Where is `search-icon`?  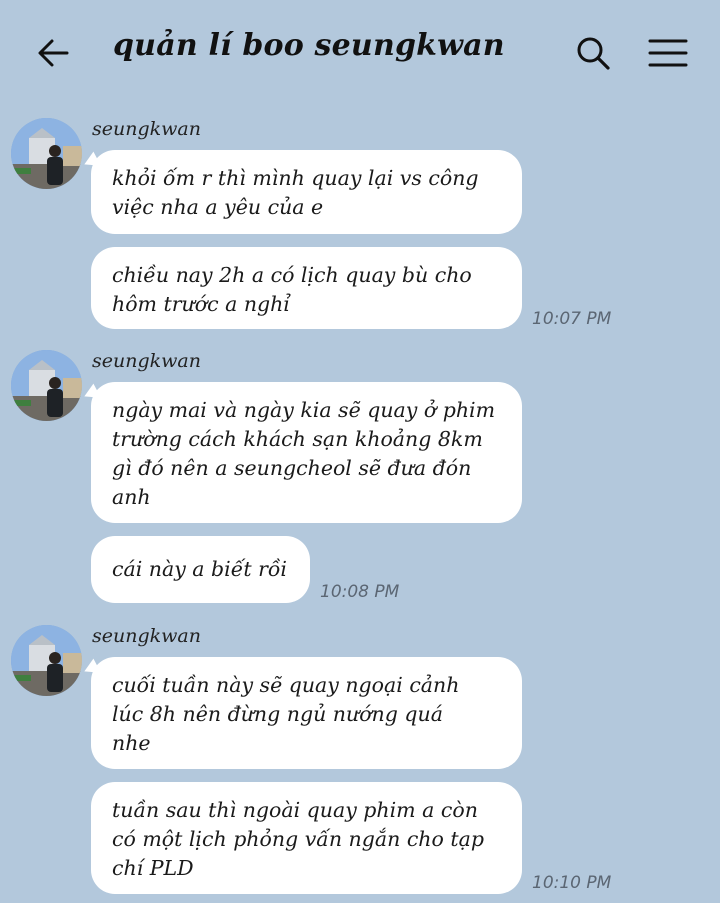
search-icon is located at coordinates (593, 53).